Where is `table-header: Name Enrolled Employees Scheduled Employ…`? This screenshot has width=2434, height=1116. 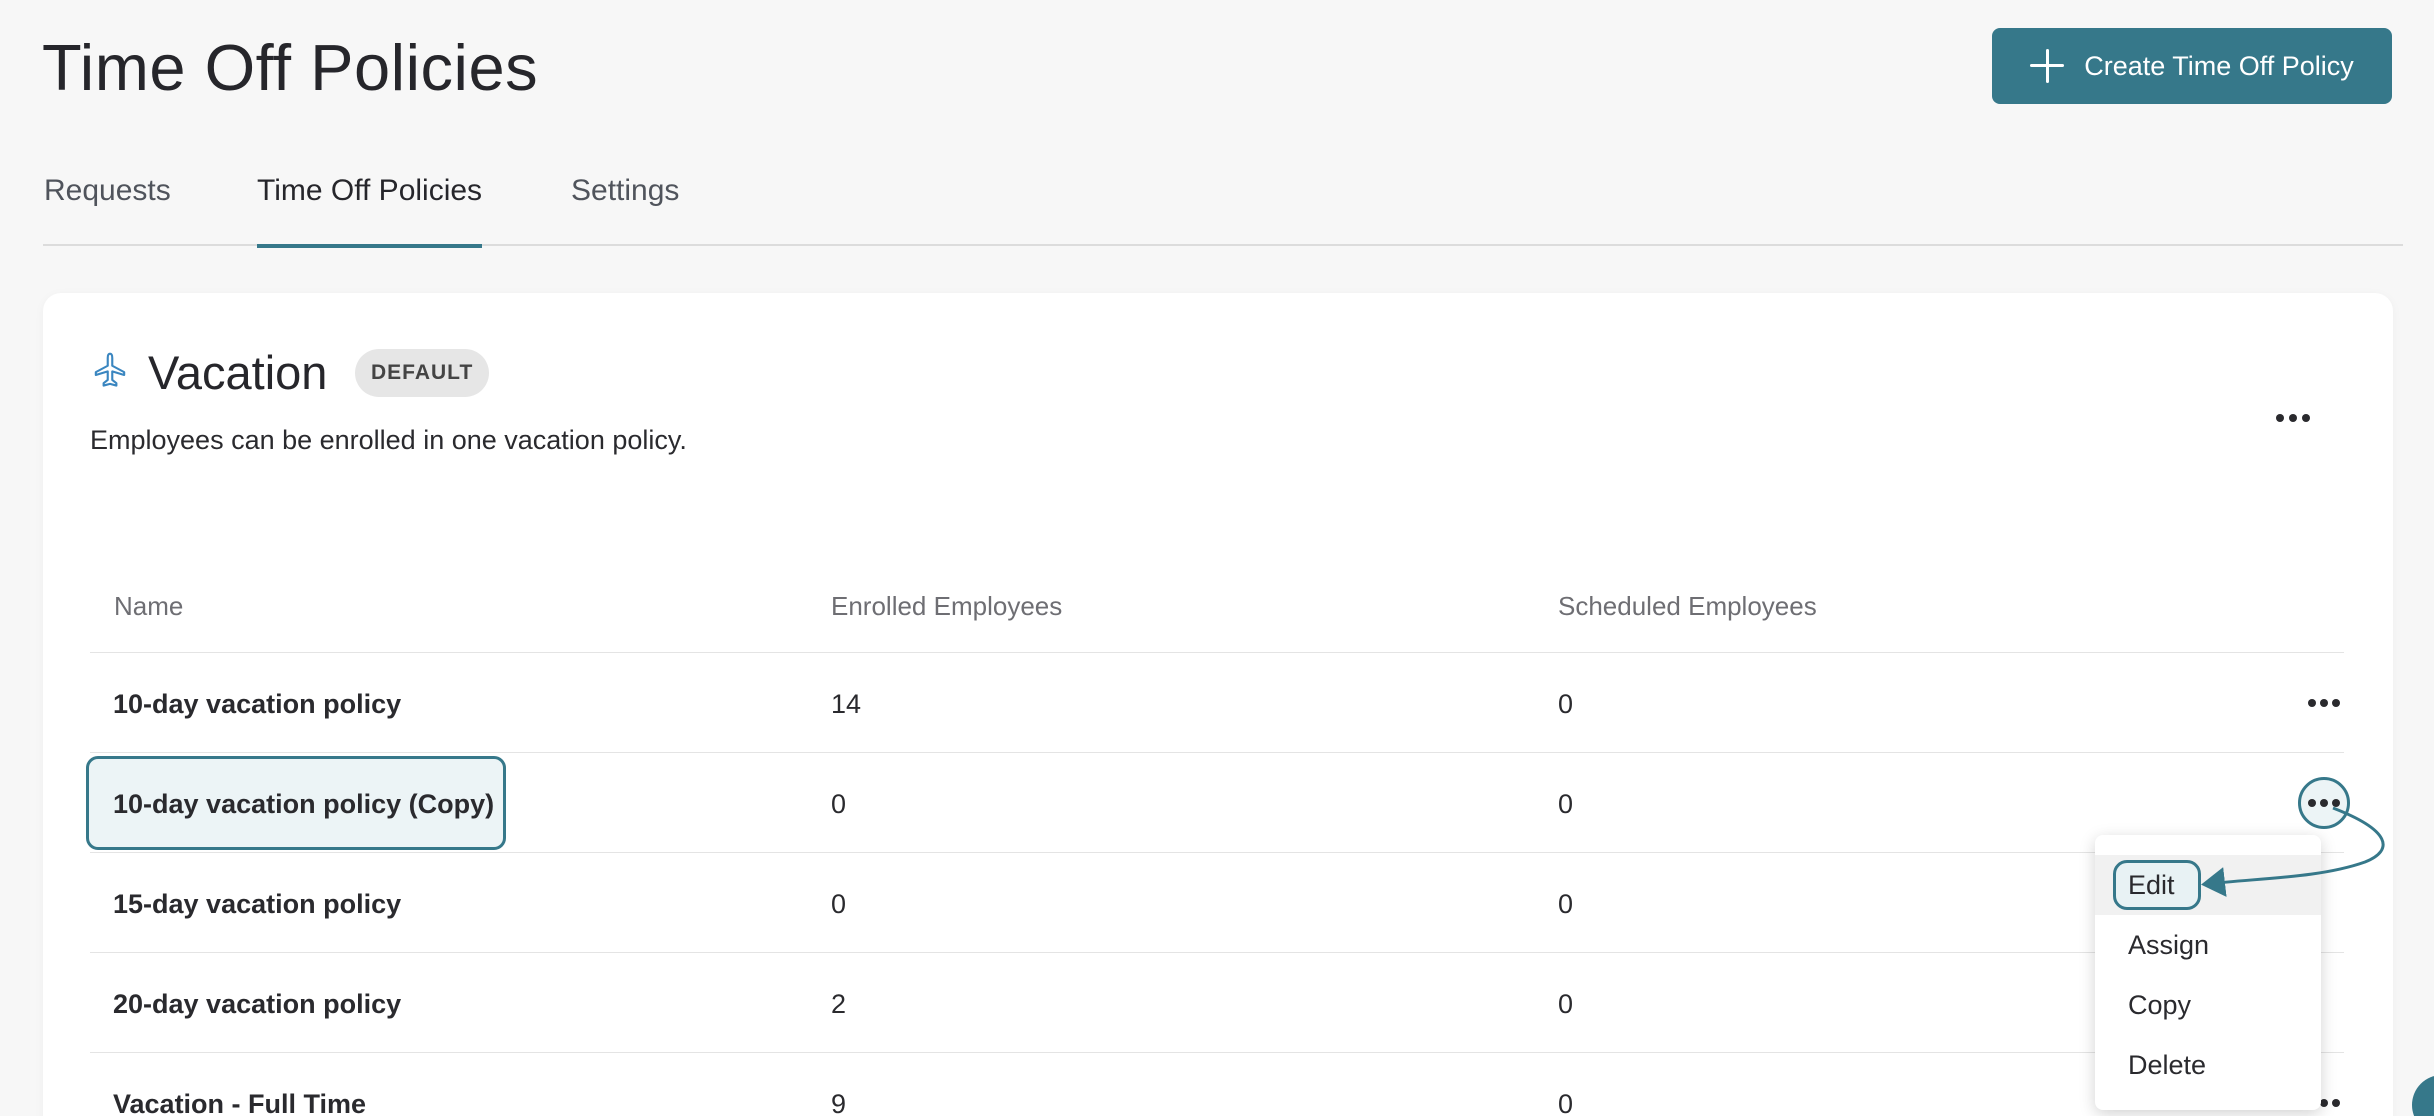
table-header: Name Enrolled Employees Scheduled Employ… is located at coordinates (1217, 603).